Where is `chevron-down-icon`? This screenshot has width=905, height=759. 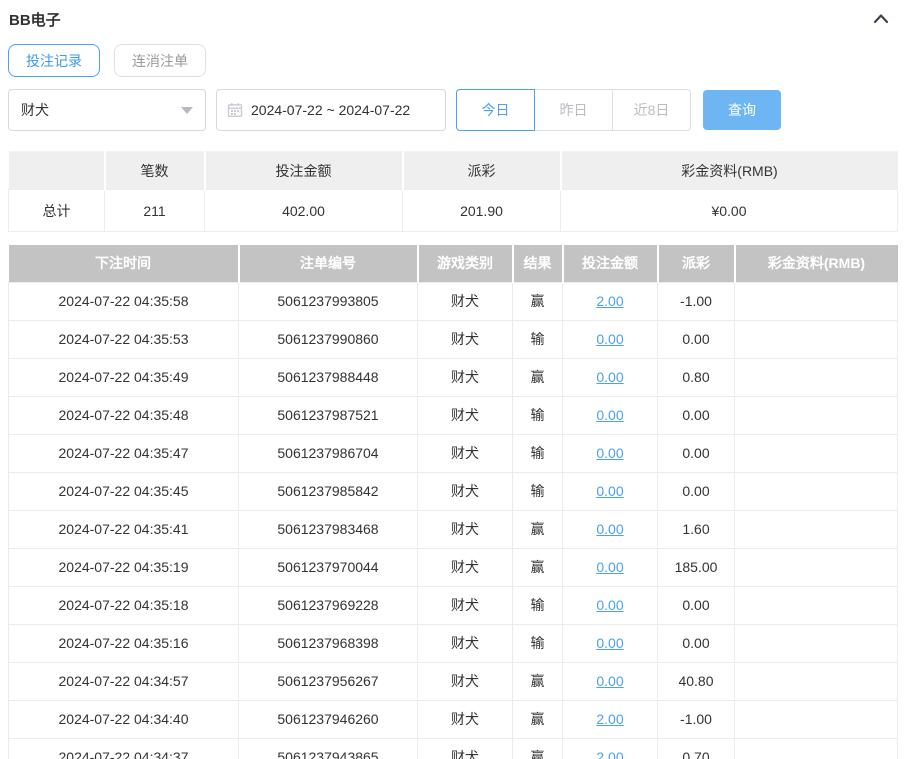
chevron-down-icon is located at coordinates (187, 110).